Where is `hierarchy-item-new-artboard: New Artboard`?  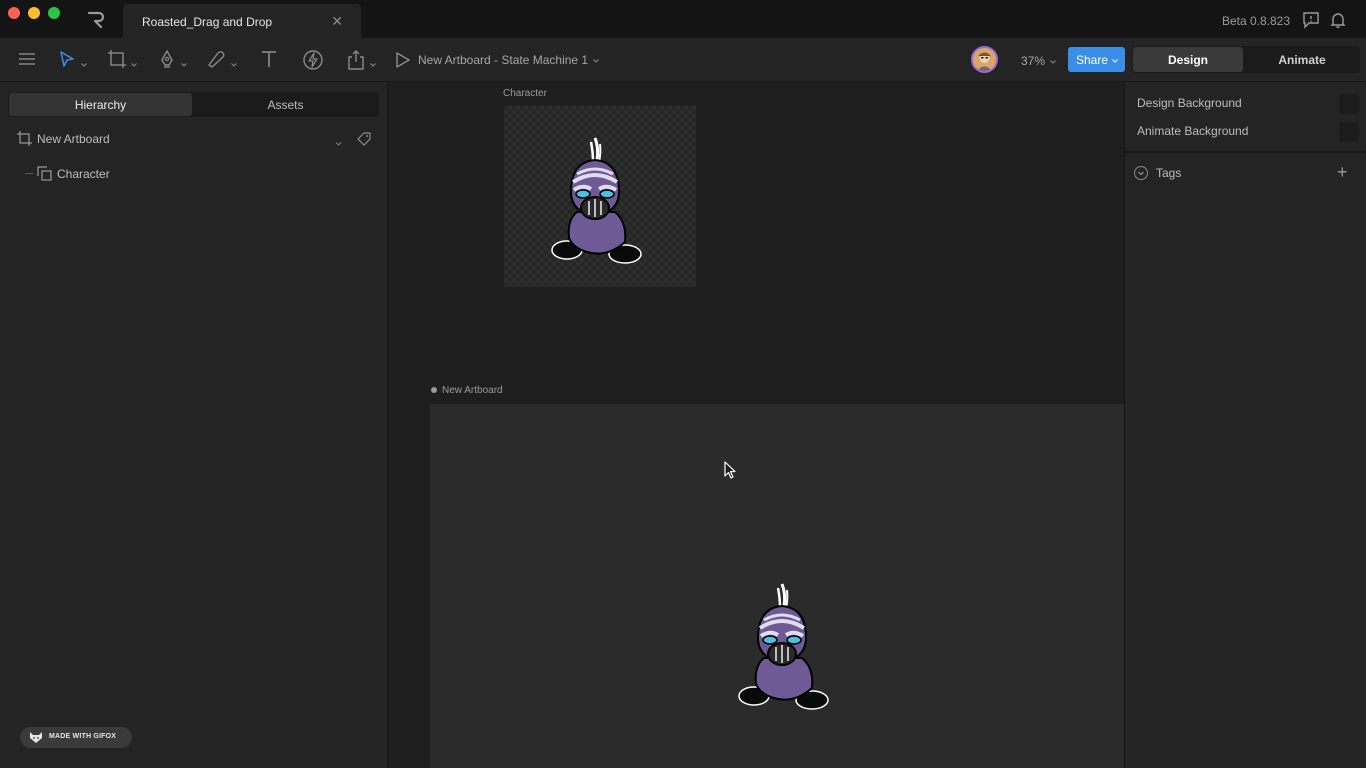
hierarchy-item-new-artboard: New Artboard is located at coordinates (194, 139).